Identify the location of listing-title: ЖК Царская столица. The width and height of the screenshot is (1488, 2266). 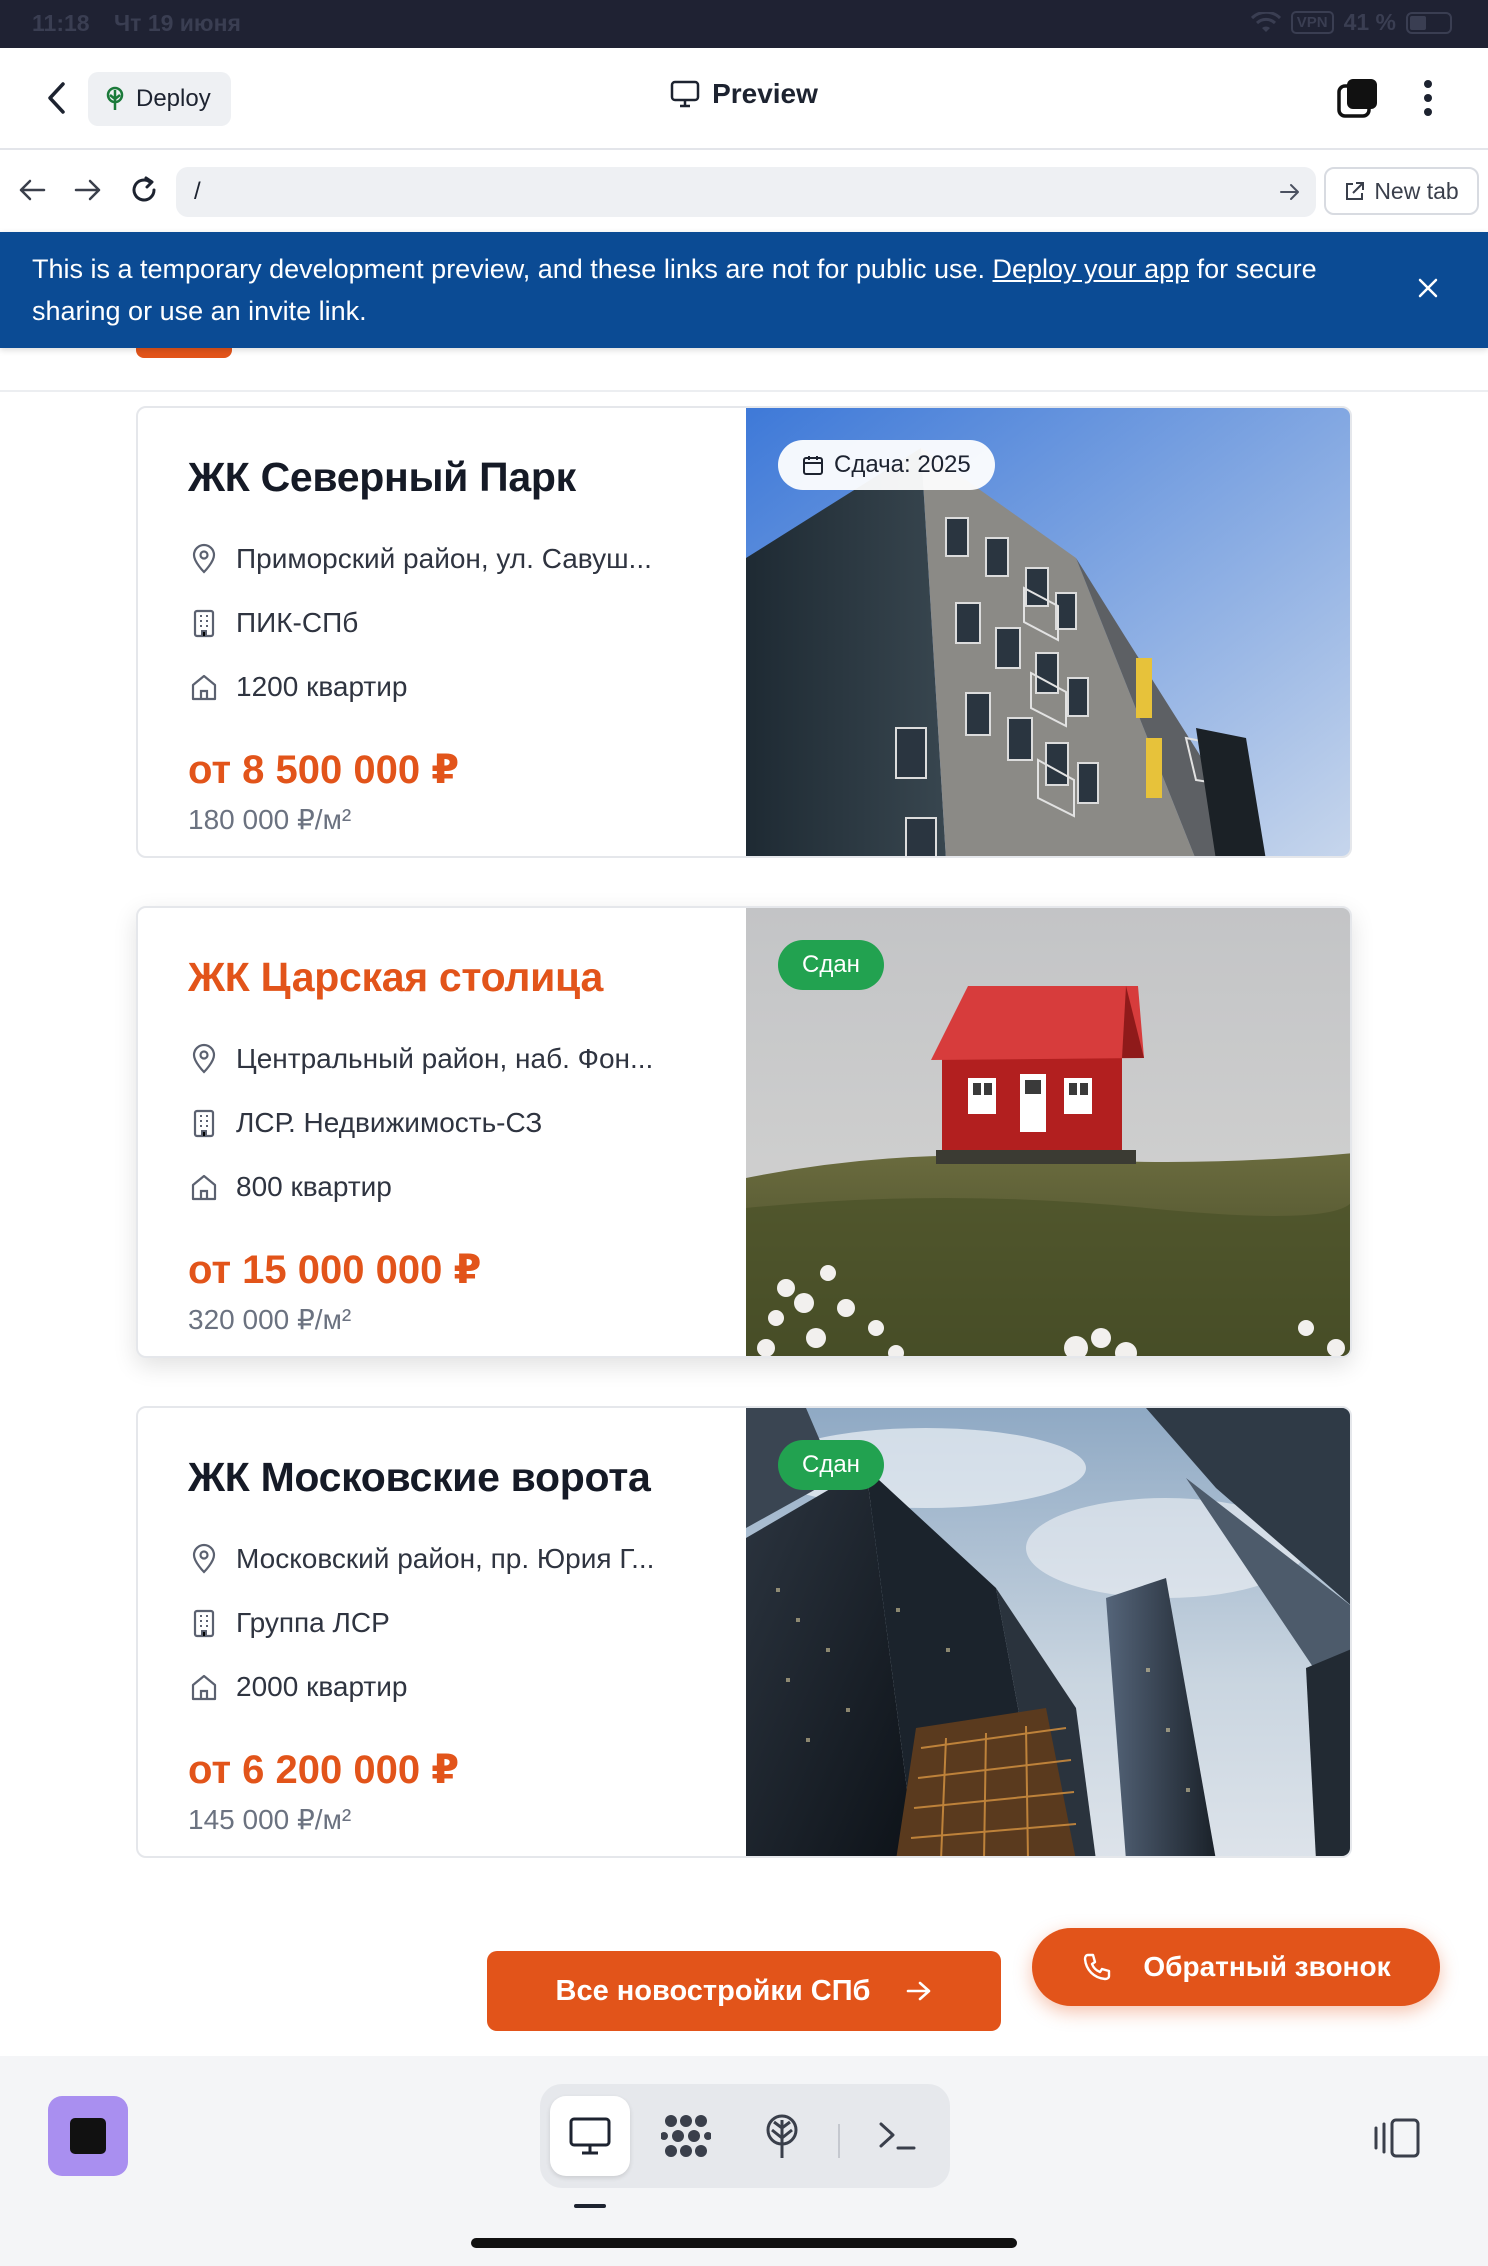
(467, 977).